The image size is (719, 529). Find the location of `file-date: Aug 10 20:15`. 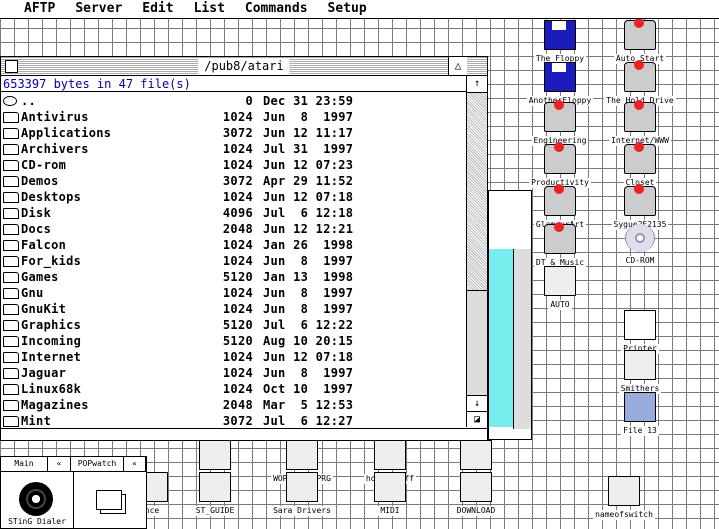

file-date: Aug 10 20:15 is located at coordinates (308, 341).